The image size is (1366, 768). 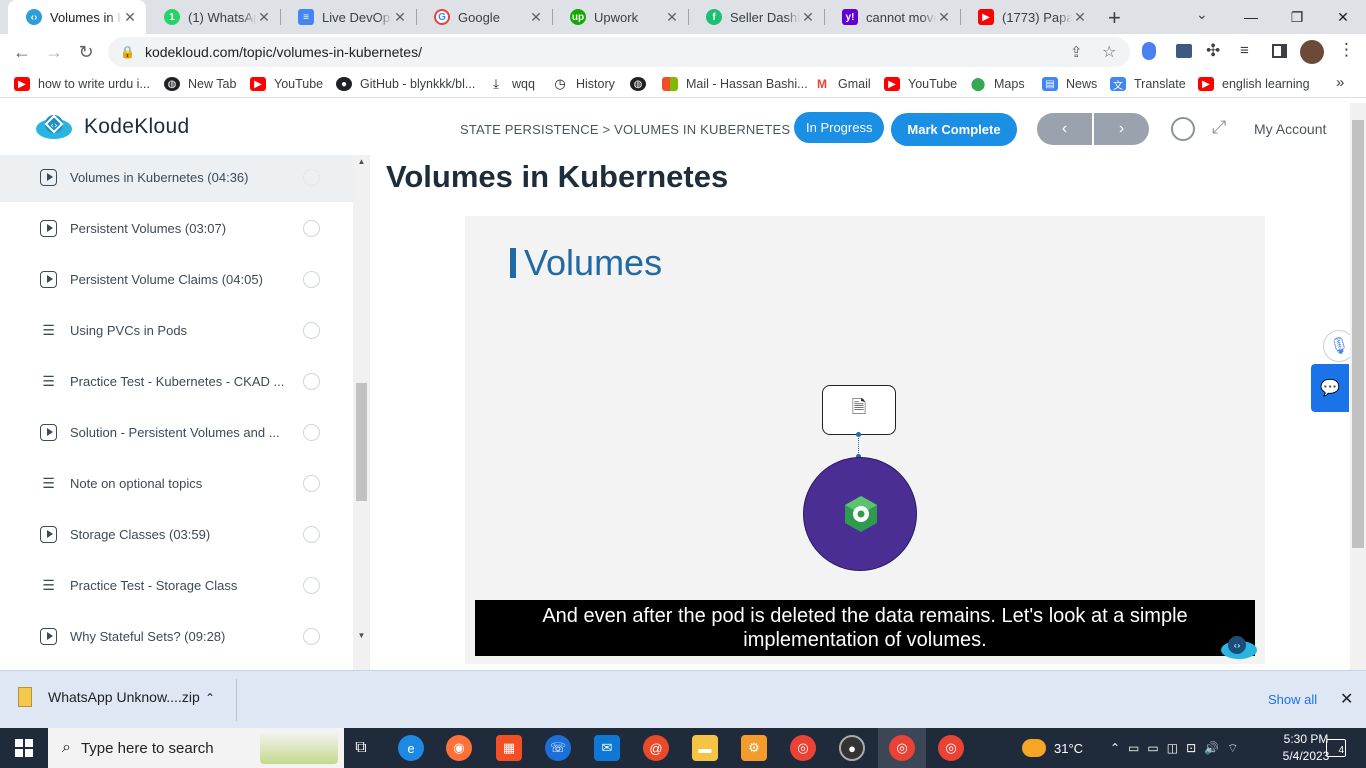 I want to click on scroll-down-arrow-icon: ▼, so click(x=361, y=635).